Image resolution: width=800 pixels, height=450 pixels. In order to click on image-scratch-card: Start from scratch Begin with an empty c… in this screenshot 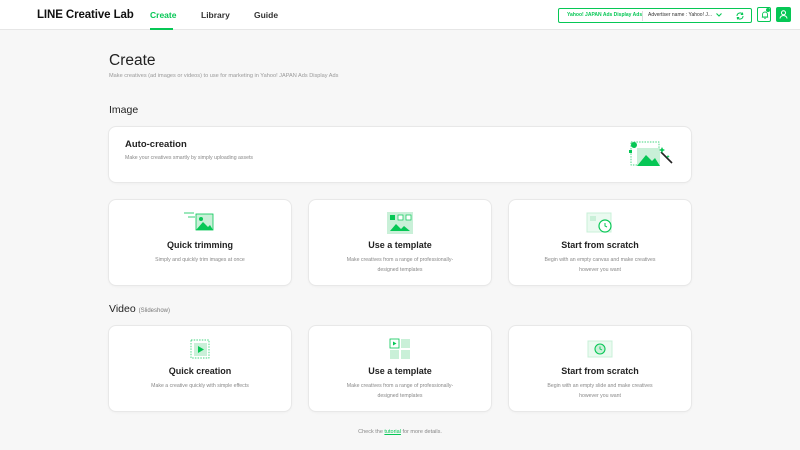, I will do `click(600, 242)`.